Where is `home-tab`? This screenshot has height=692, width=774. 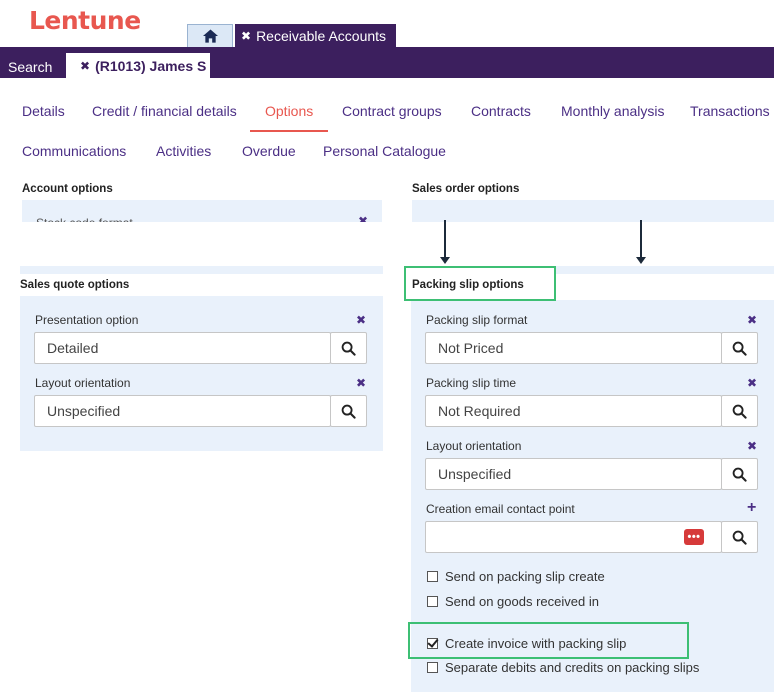 home-tab is located at coordinates (210, 35).